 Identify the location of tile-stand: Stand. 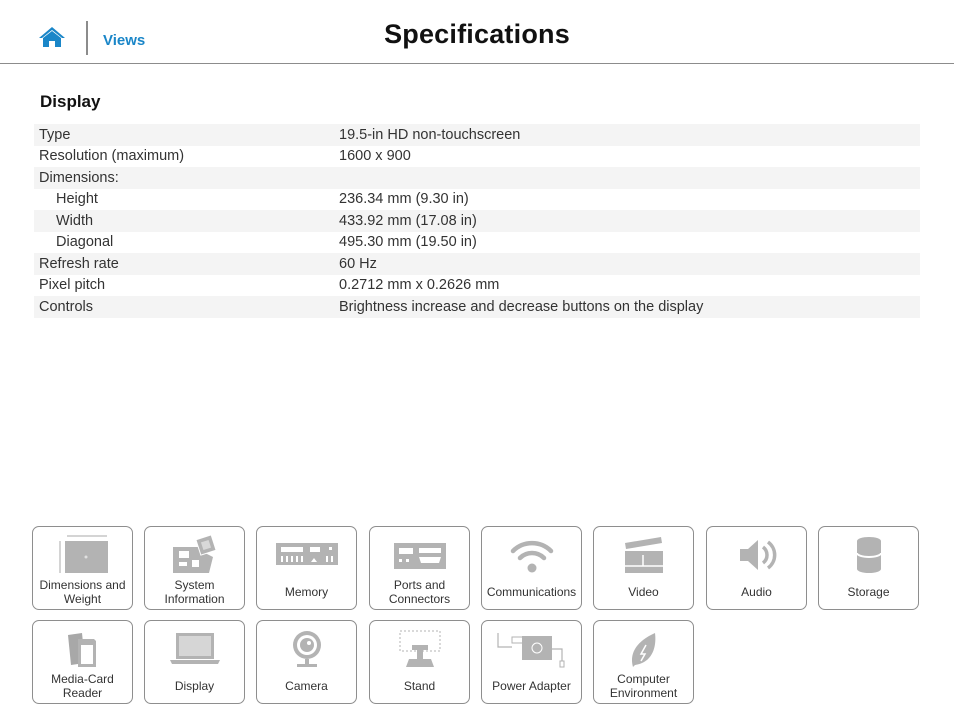
(419, 662).